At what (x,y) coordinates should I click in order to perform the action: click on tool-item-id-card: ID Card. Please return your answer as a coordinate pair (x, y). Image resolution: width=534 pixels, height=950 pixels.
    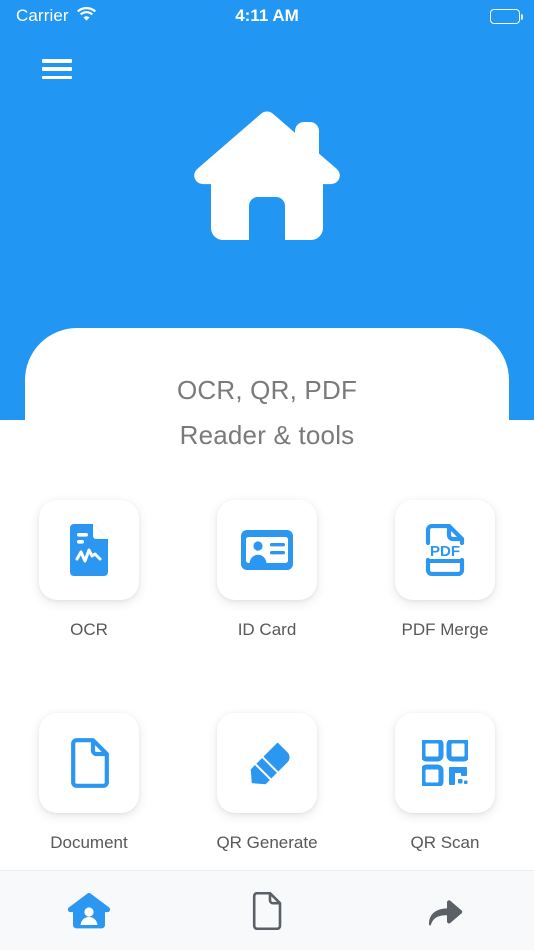
    Looking at the image, I should click on (267, 570).